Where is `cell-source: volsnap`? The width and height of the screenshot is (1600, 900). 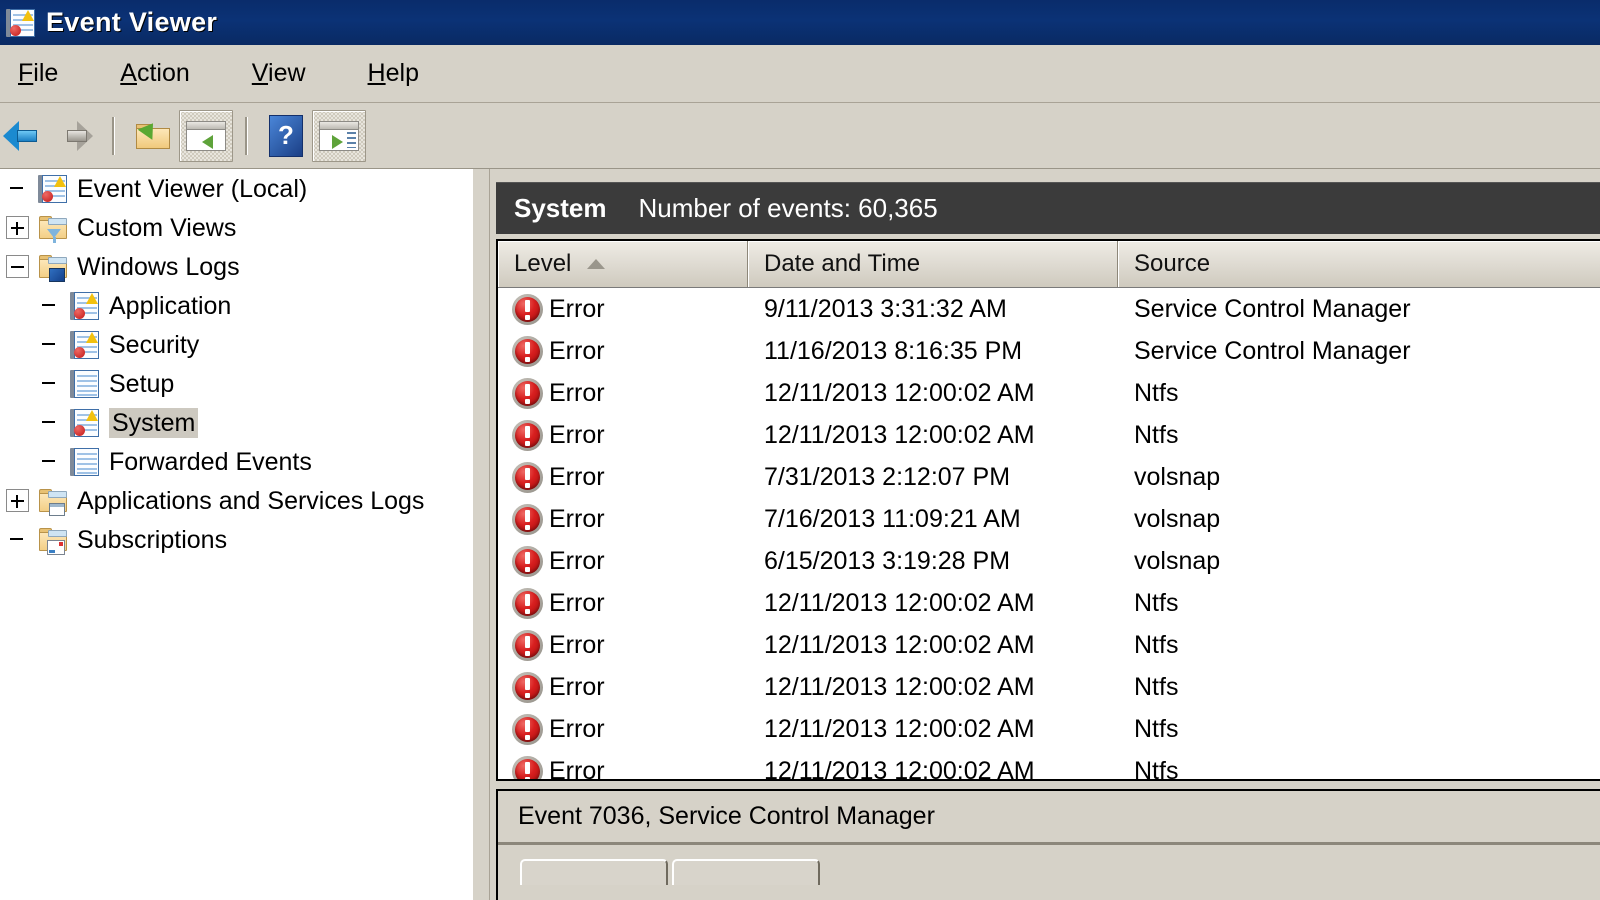
cell-source: volsnap is located at coordinates (1177, 560).